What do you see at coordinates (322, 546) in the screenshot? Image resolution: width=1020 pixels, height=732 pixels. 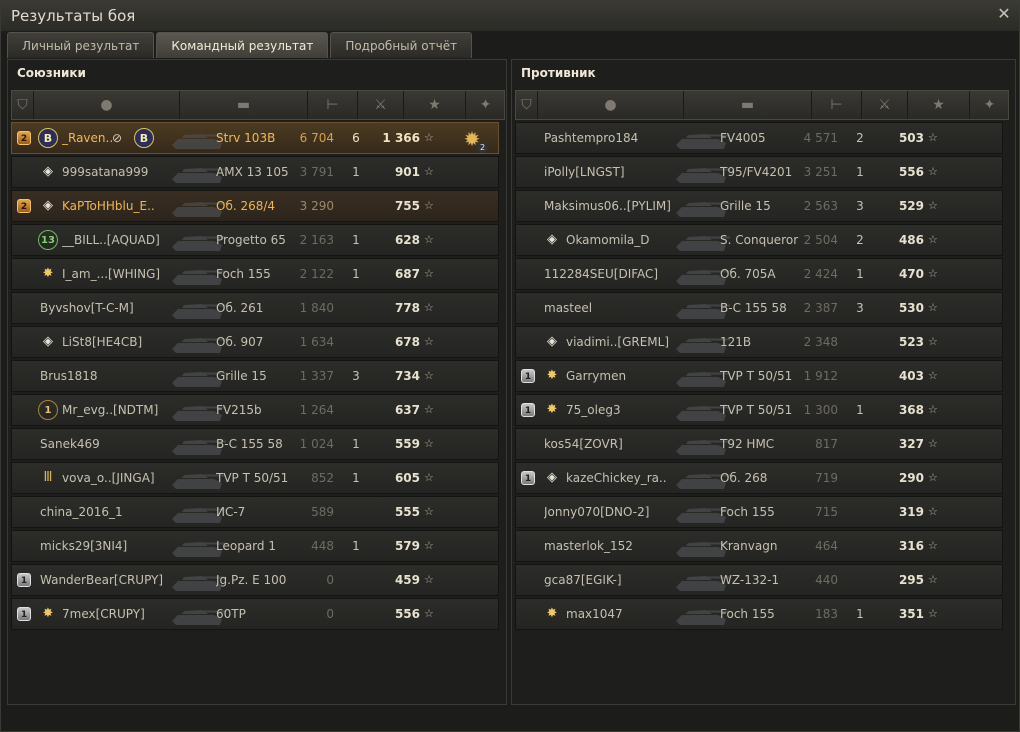 I see `damage-value: 448` at bounding box center [322, 546].